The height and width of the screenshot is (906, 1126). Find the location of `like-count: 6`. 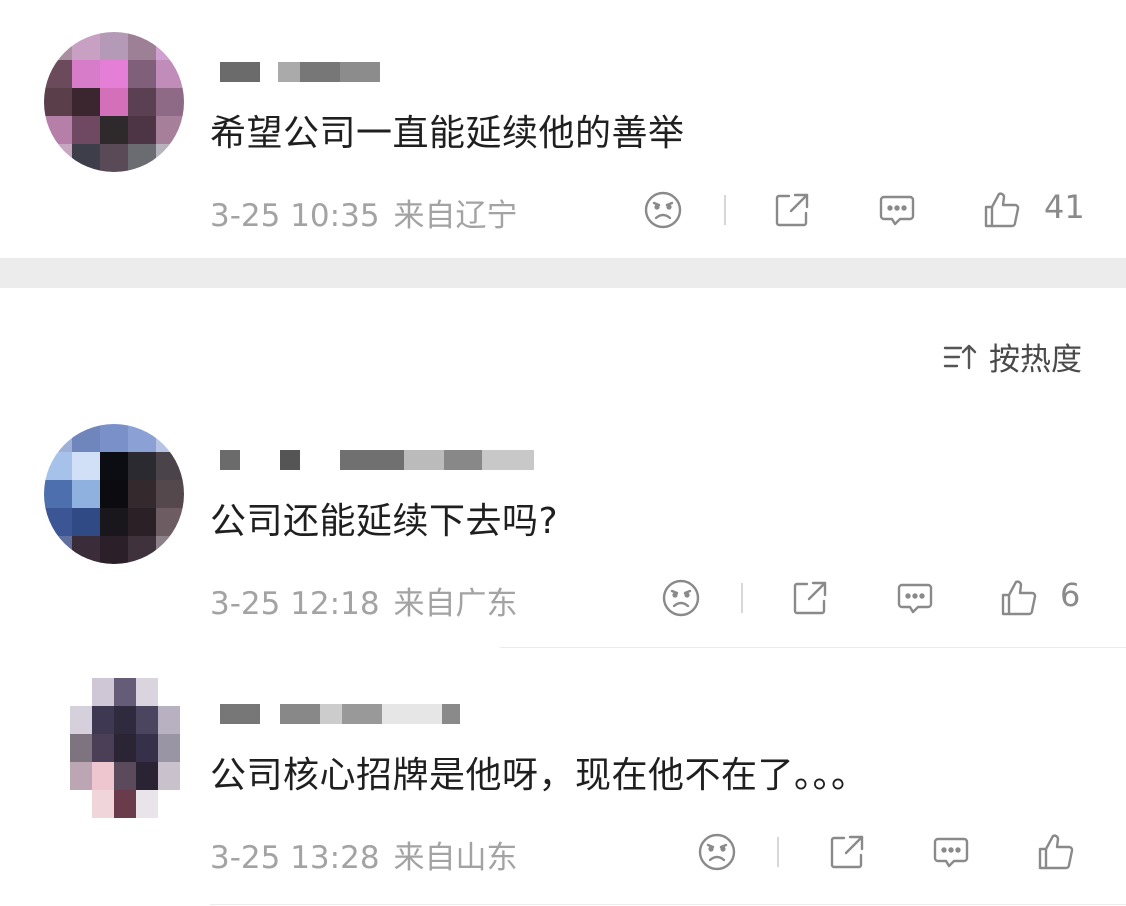

like-count: 6 is located at coordinates (1070, 595).